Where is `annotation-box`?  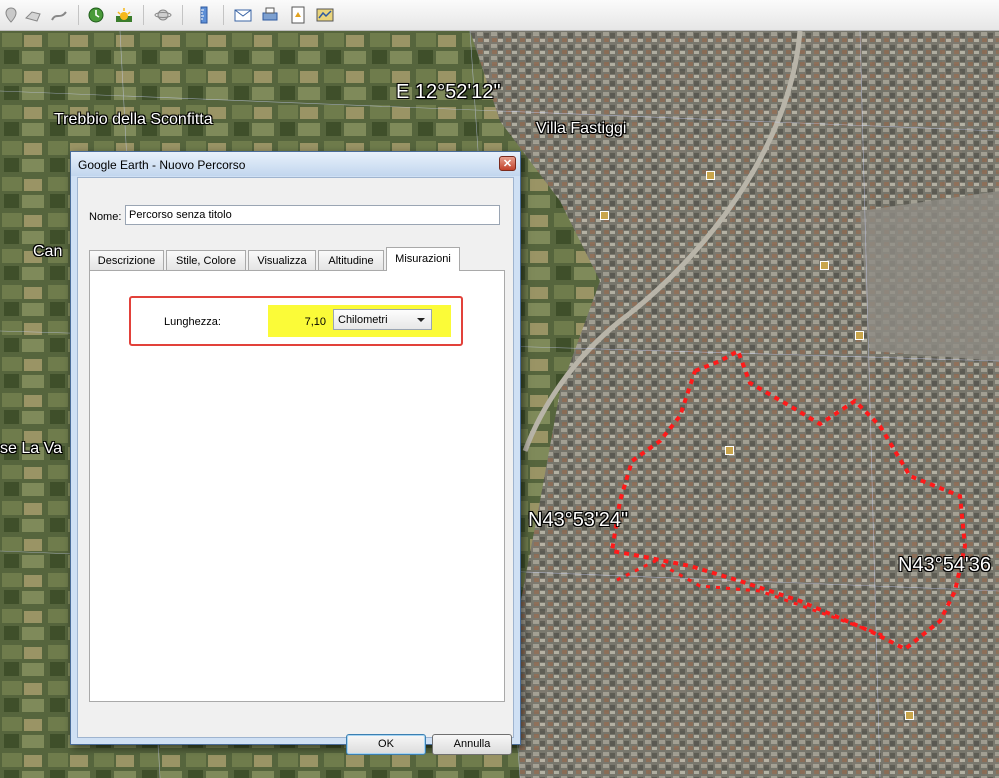 annotation-box is located at coordinates (296, 321).